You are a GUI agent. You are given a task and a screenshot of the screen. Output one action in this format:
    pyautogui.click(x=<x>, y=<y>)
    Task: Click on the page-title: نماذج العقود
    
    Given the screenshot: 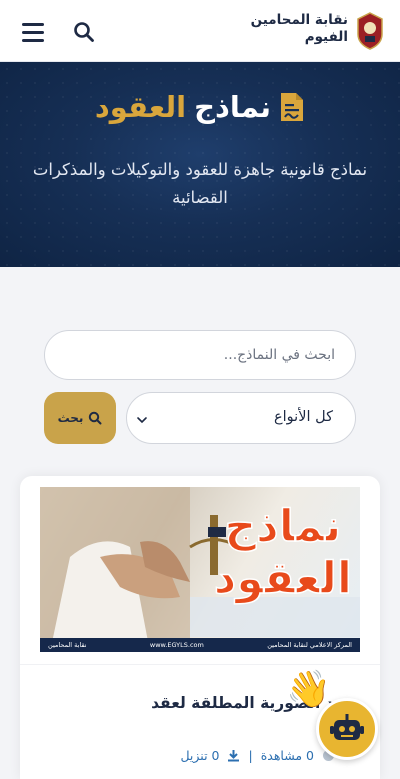 What is the action you would take?
    pyautogui.click(x=200, y=107)
    